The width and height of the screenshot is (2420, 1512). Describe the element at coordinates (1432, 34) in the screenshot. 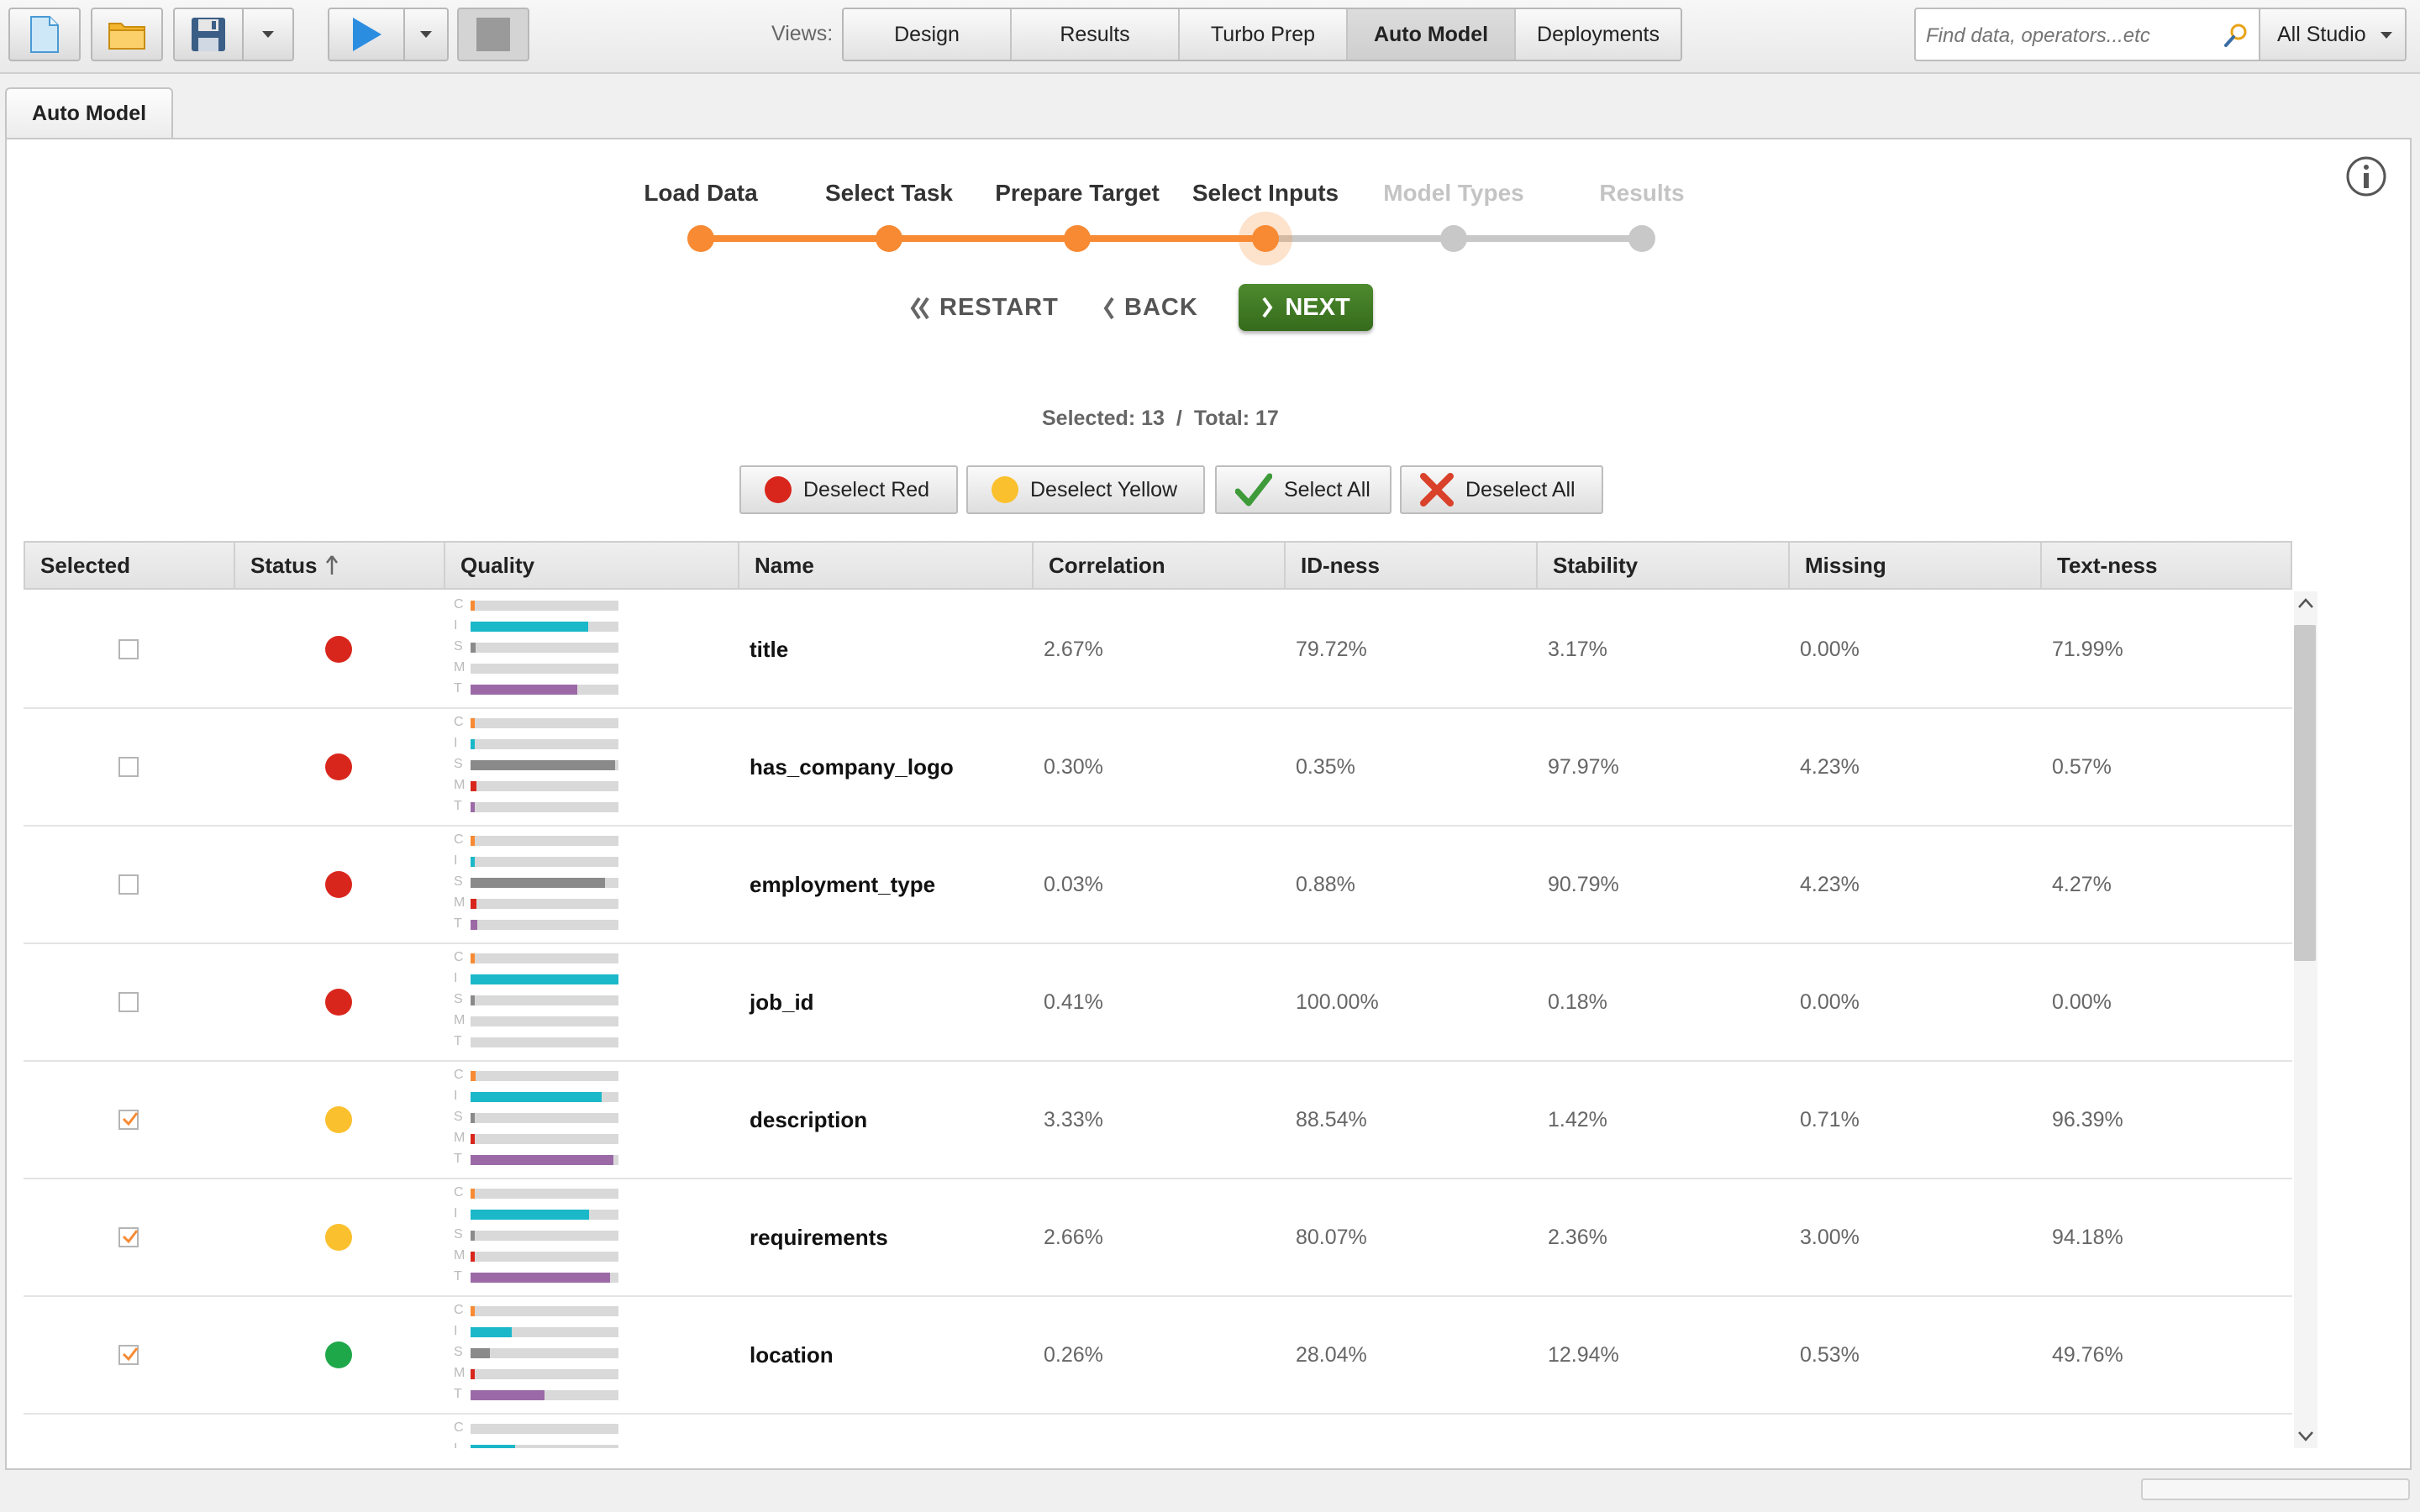

I see `view-tab-auto-model: Auto Model` at that location.